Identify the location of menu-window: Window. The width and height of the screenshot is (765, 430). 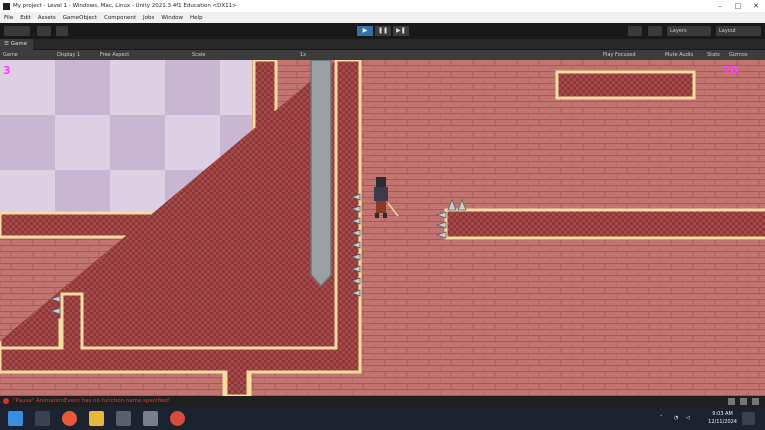
(172, 18).